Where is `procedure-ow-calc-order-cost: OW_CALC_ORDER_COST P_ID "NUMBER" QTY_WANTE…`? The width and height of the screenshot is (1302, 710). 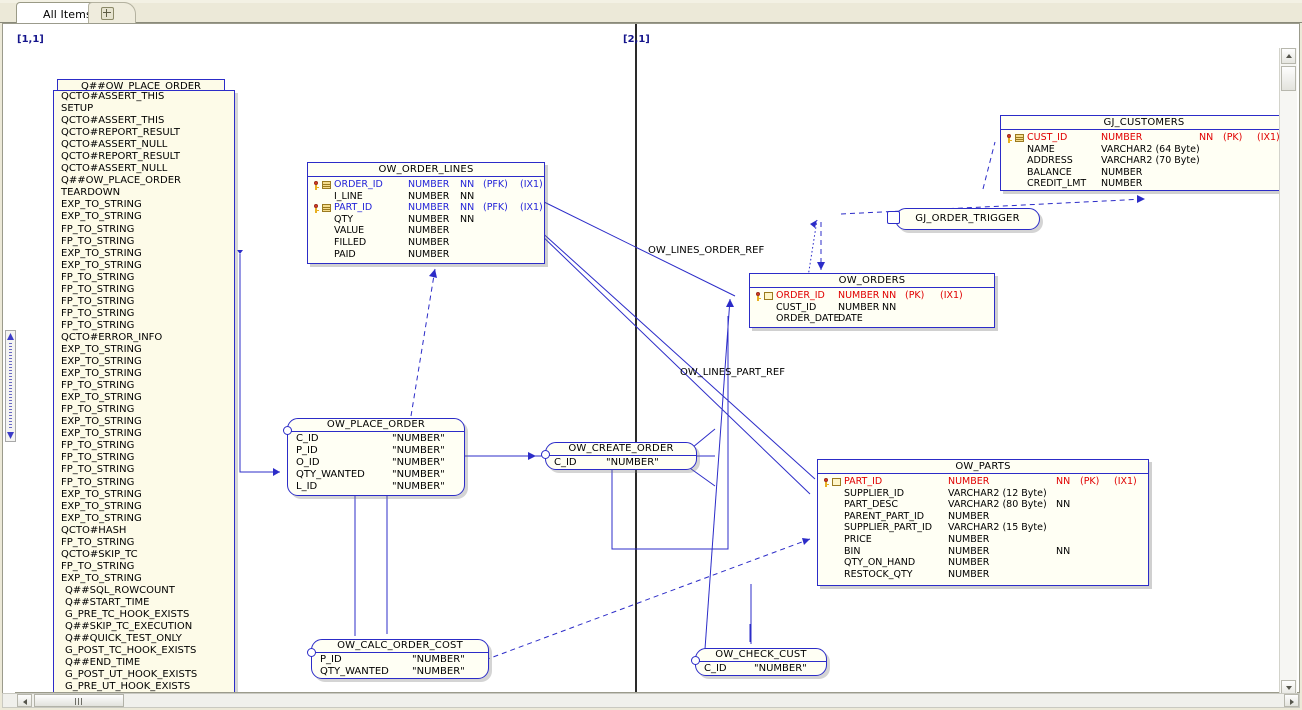 procedure-ow-calc-order-cost: OW_CALC_ORDER_COST P_ID "NUMBER" QTY_WANTE… is located at coordinates (400, 659).